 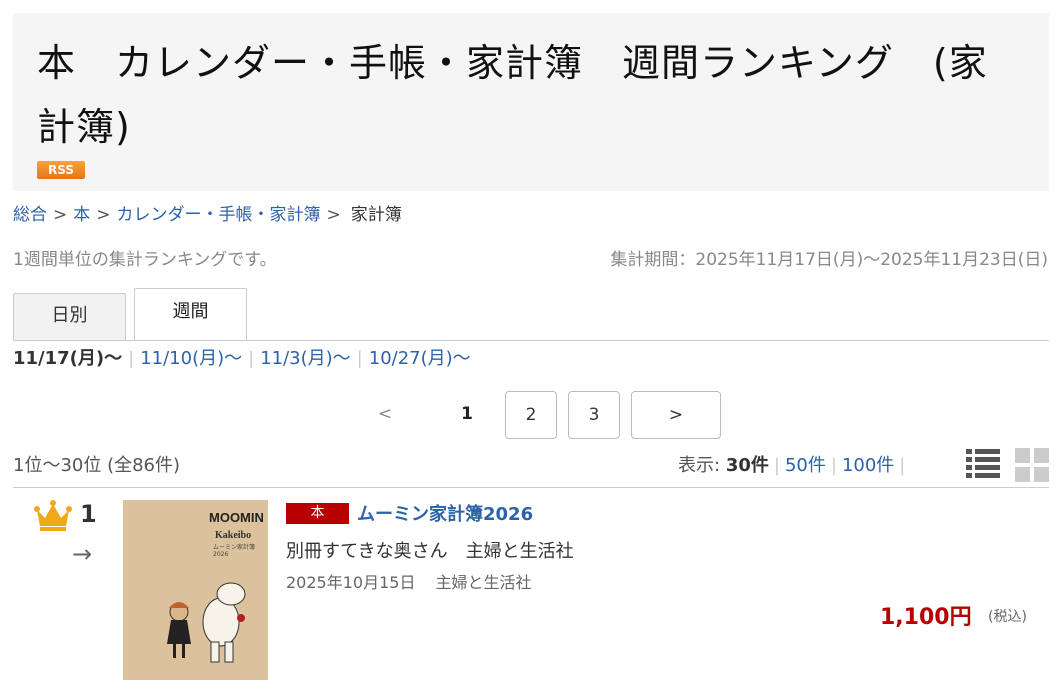 What do you see at coordinates (445, 513) in the screenshot?
I see `book-title-link: ムーミン家計簿2026` at bounding box center [445, 513].